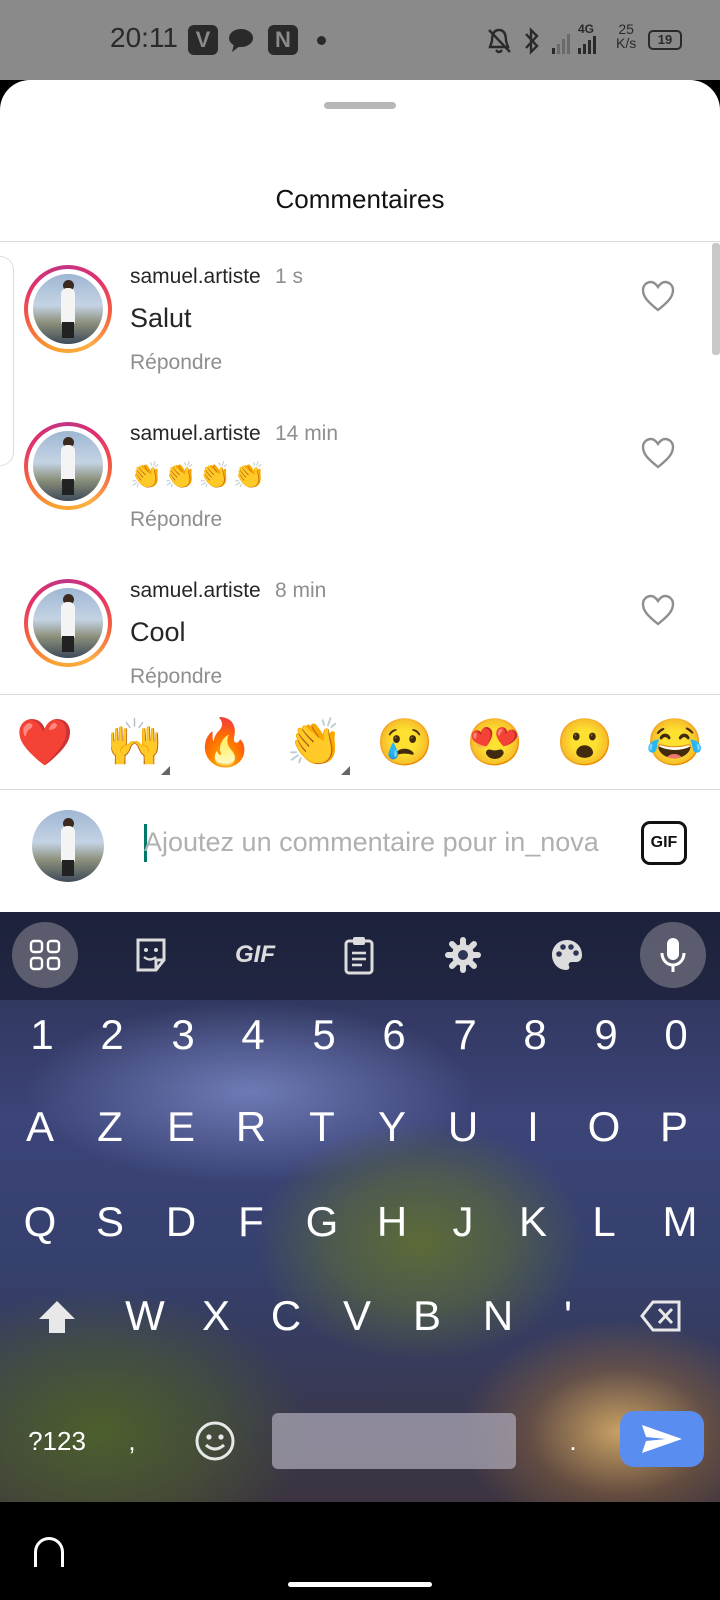  What do you see at coordinates (315, 742) in the screenshot?
I see `reaction-clap-button: 👏` at bounding box center [315, 742].